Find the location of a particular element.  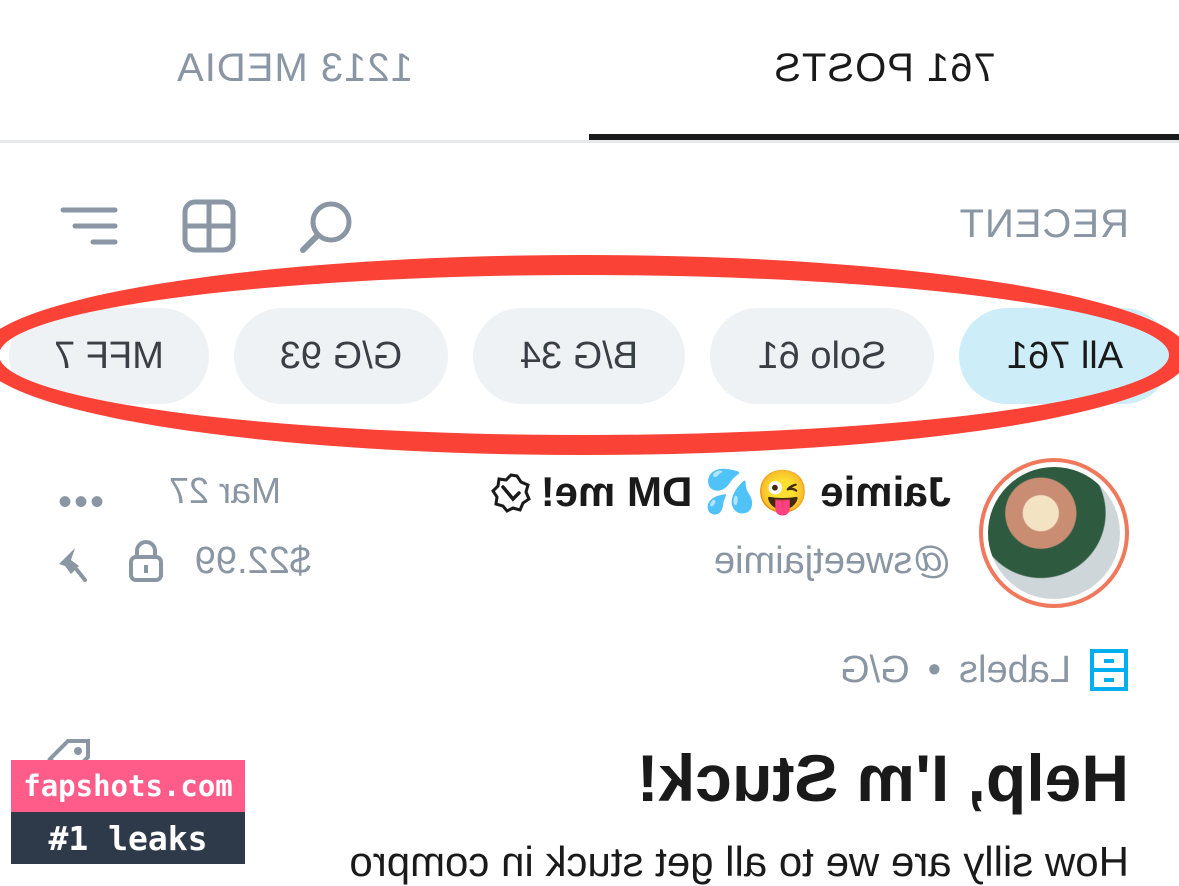

author-handle: @sweetjaimie is located at coordinates (832, 561).